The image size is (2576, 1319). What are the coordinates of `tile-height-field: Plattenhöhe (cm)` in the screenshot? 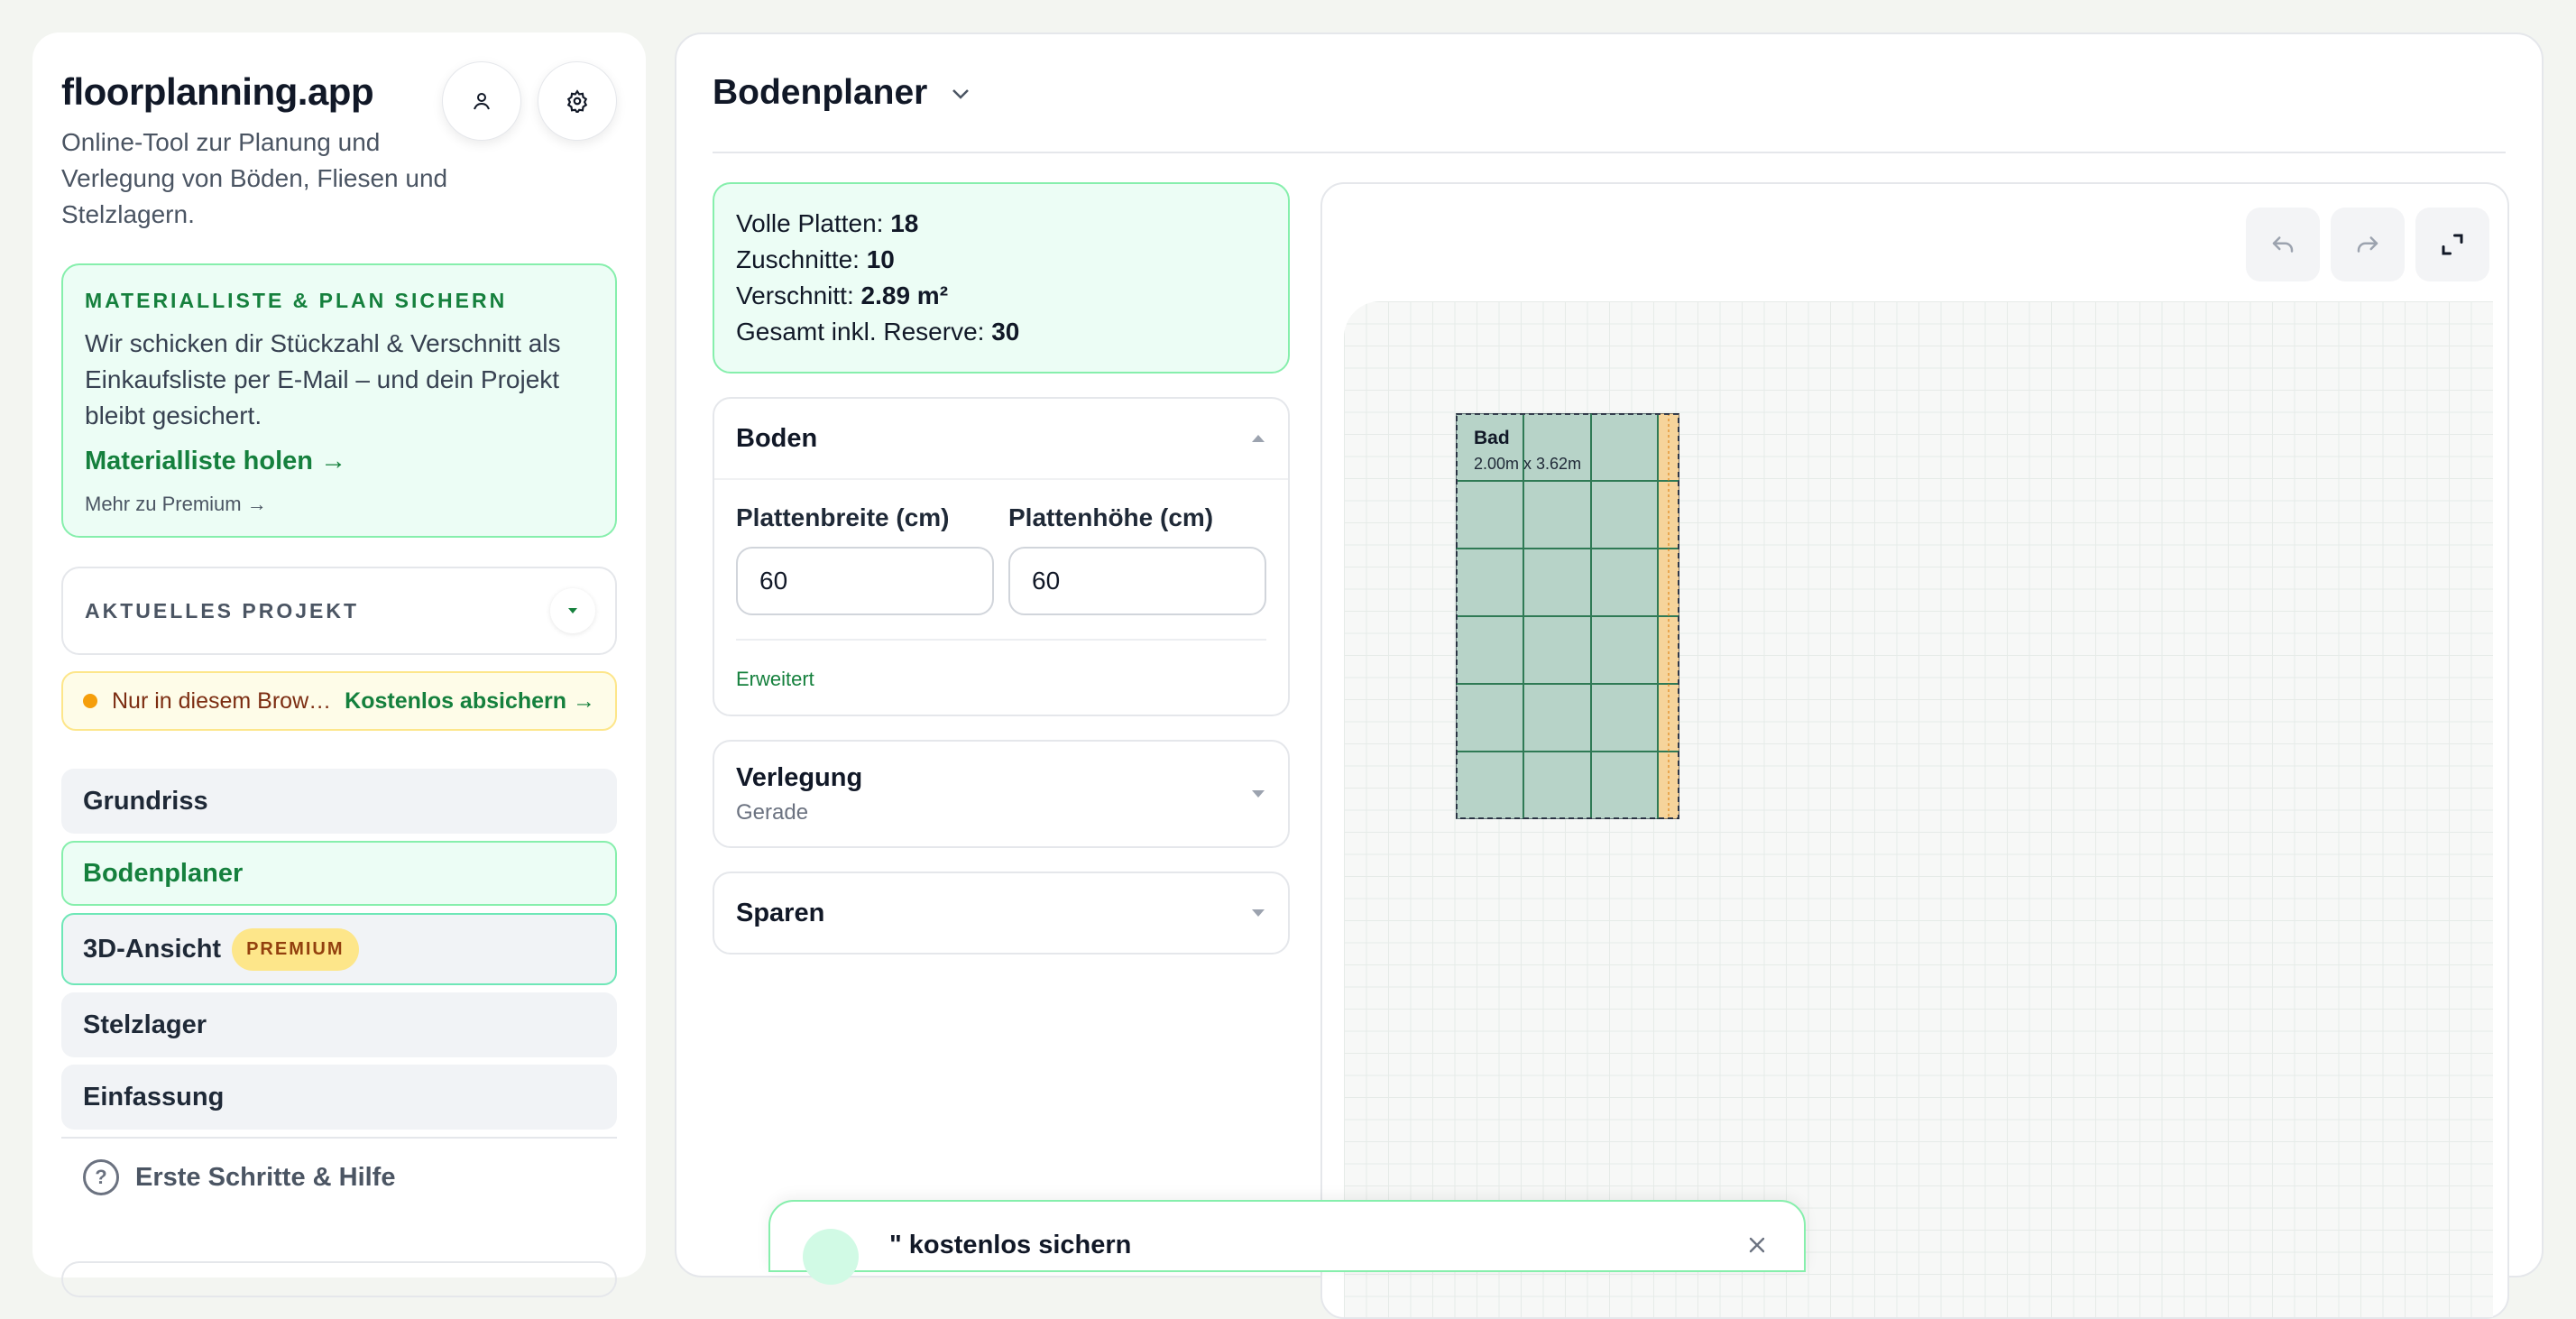 It's located at (1137, 559).